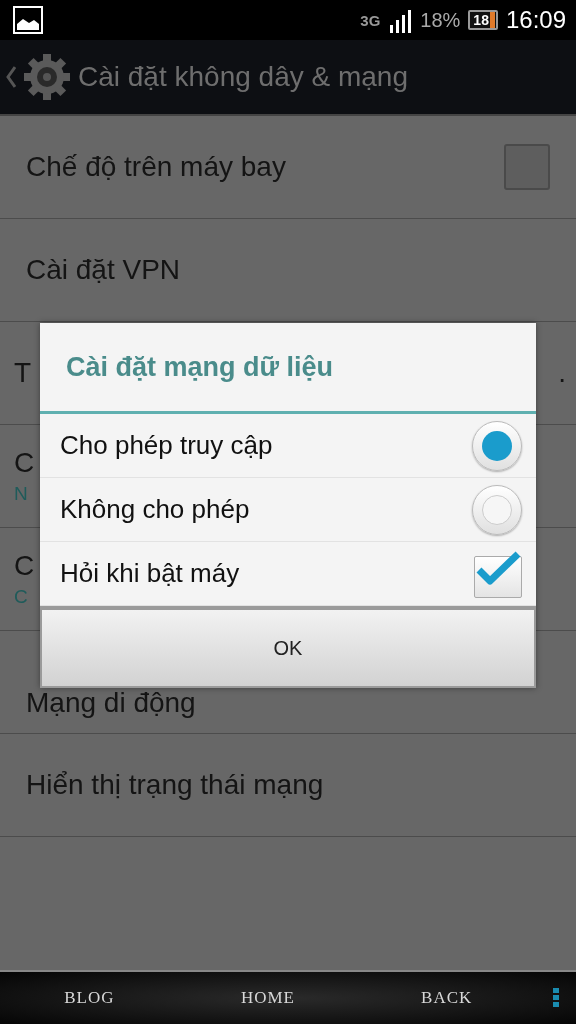 This screenshot has height=1024, width=576. I want to click on nav-button: BACK, so click(447, 998).